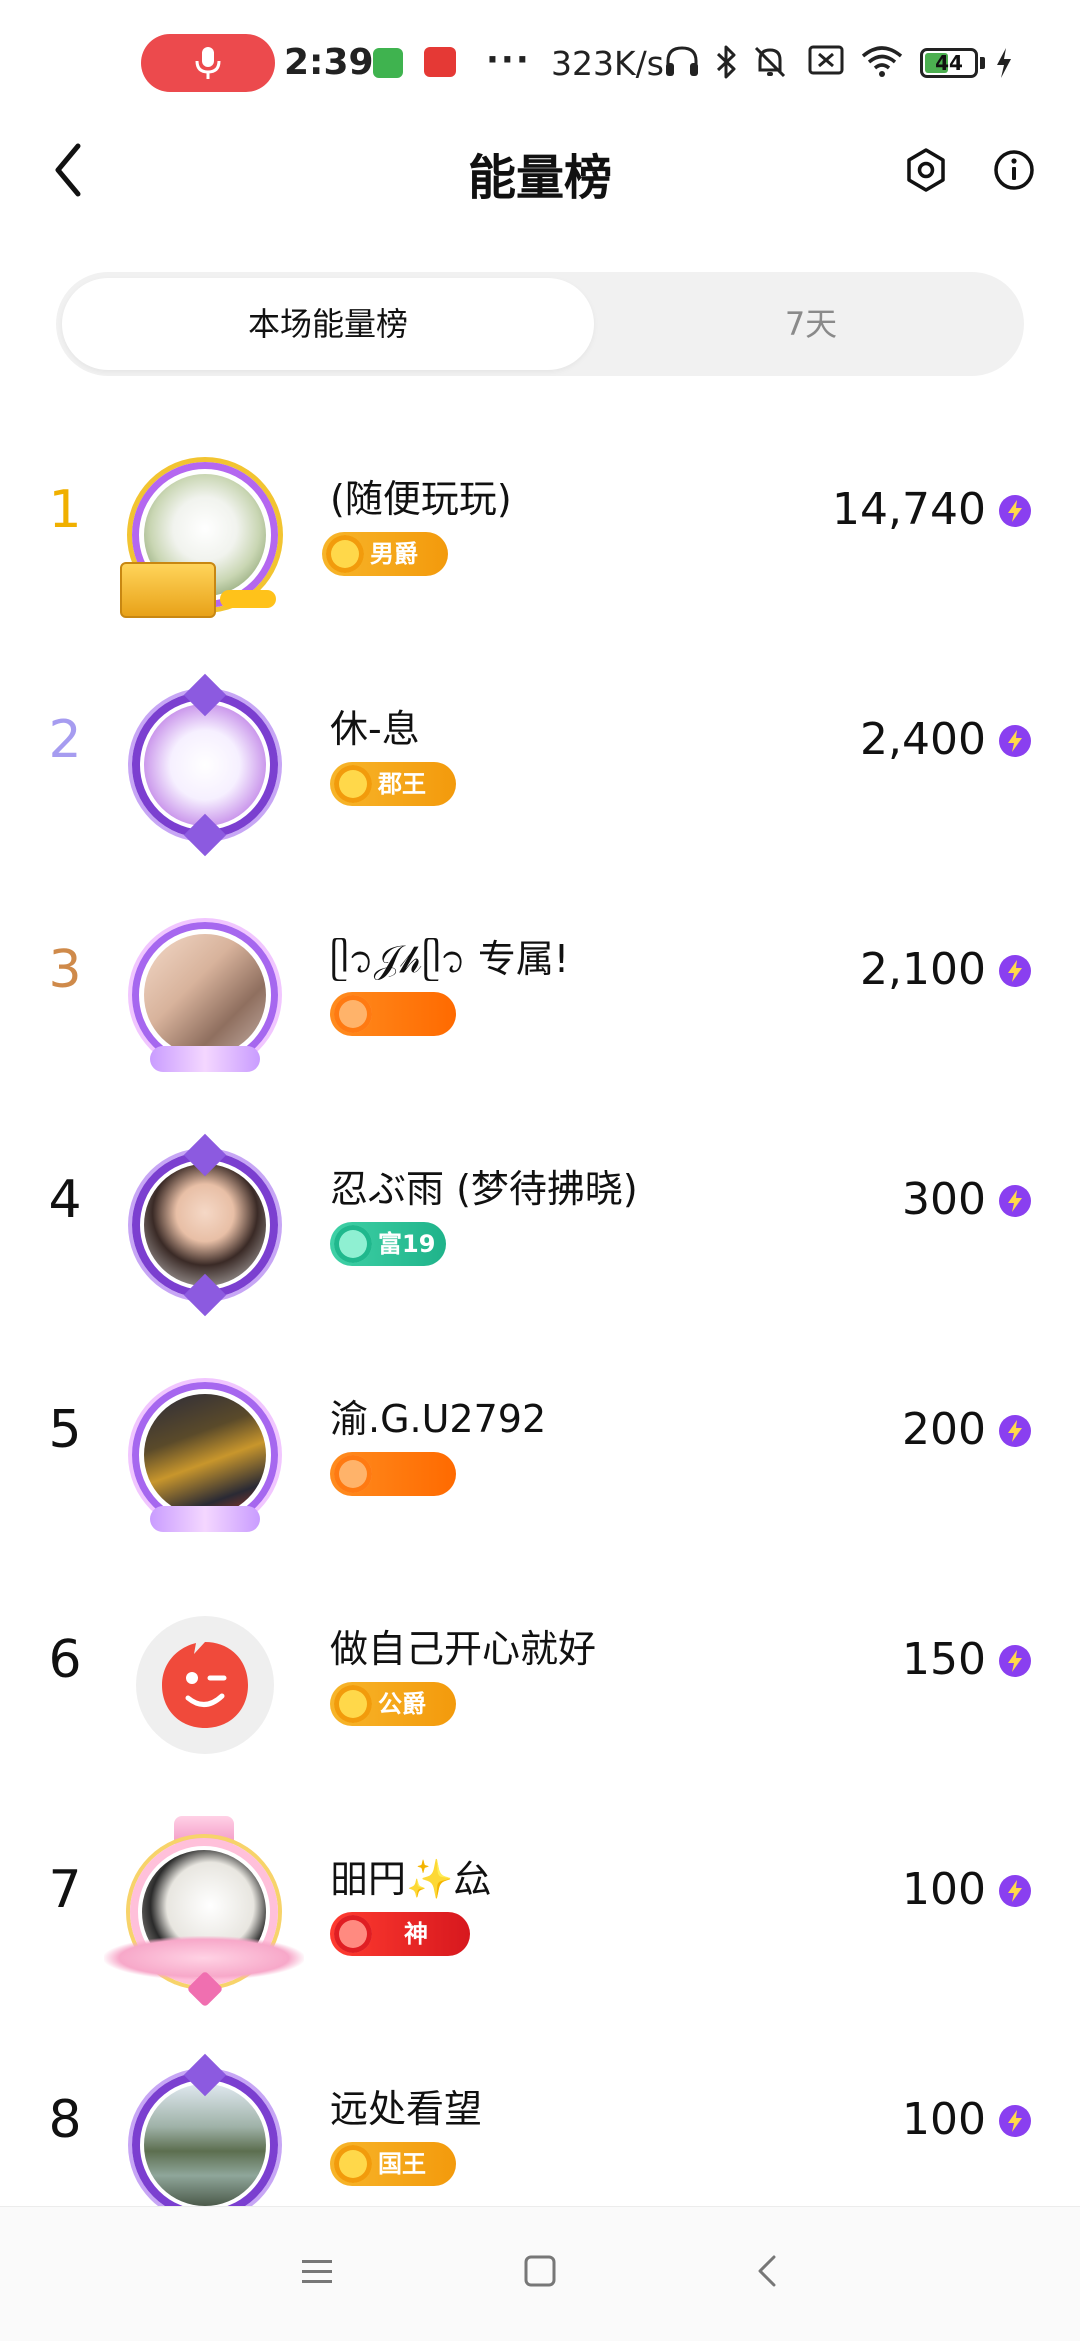  Describe the element at coordinates (726, 62) in the screenshot. I see `bluetooth-icon` at that location.